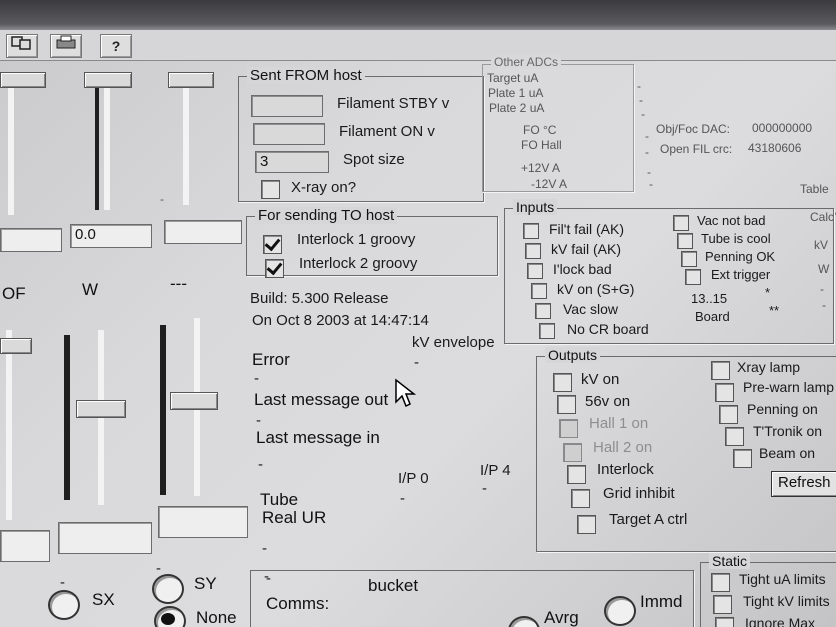  I want to click on tube-value: -, so click(264, 548).